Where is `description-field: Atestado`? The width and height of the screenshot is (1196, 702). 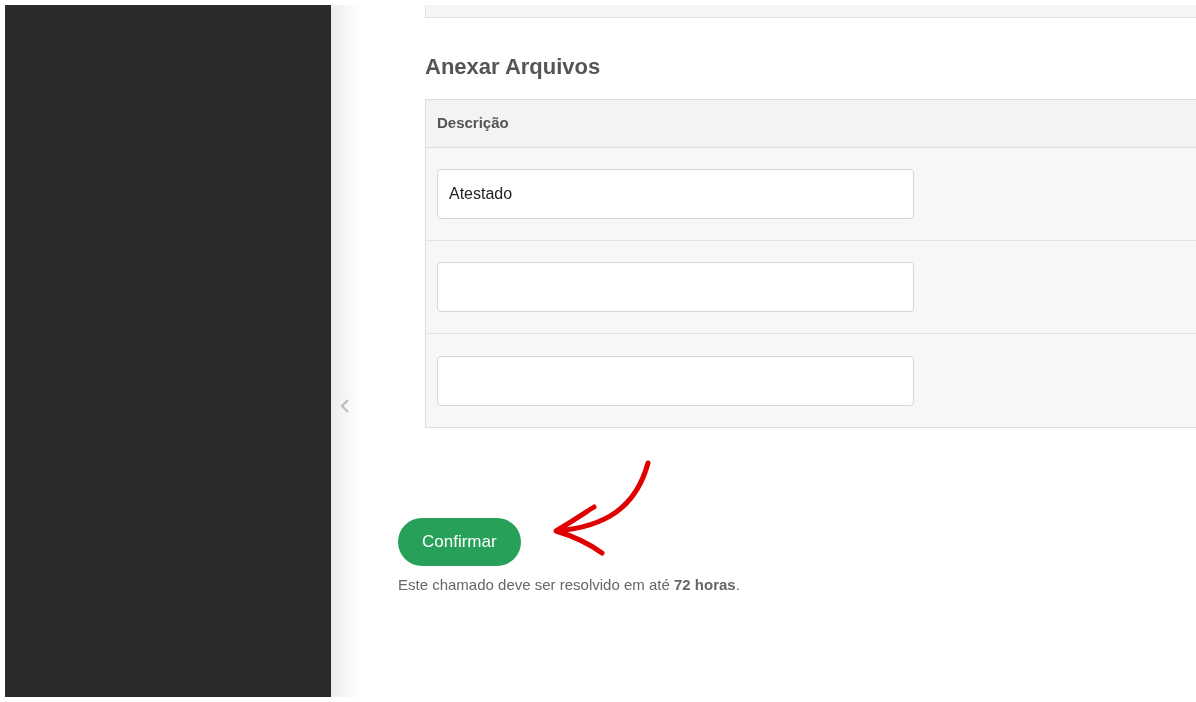
description-field: Atestado is located at coordinates (675, 194).